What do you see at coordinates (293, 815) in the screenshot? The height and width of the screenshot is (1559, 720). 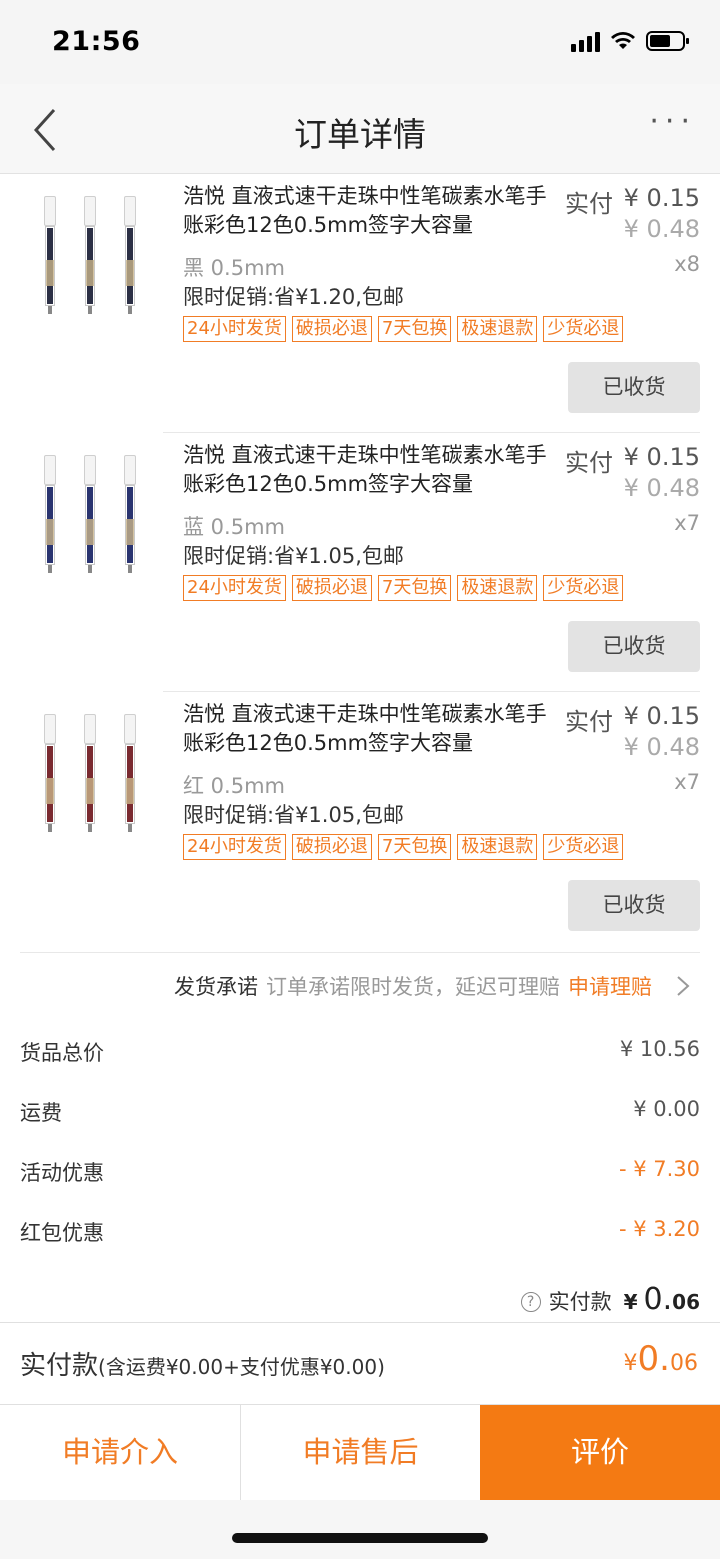 I see `promo-text: 限时促销:省¥1.05,包邮` at bounding box center [293, 815].